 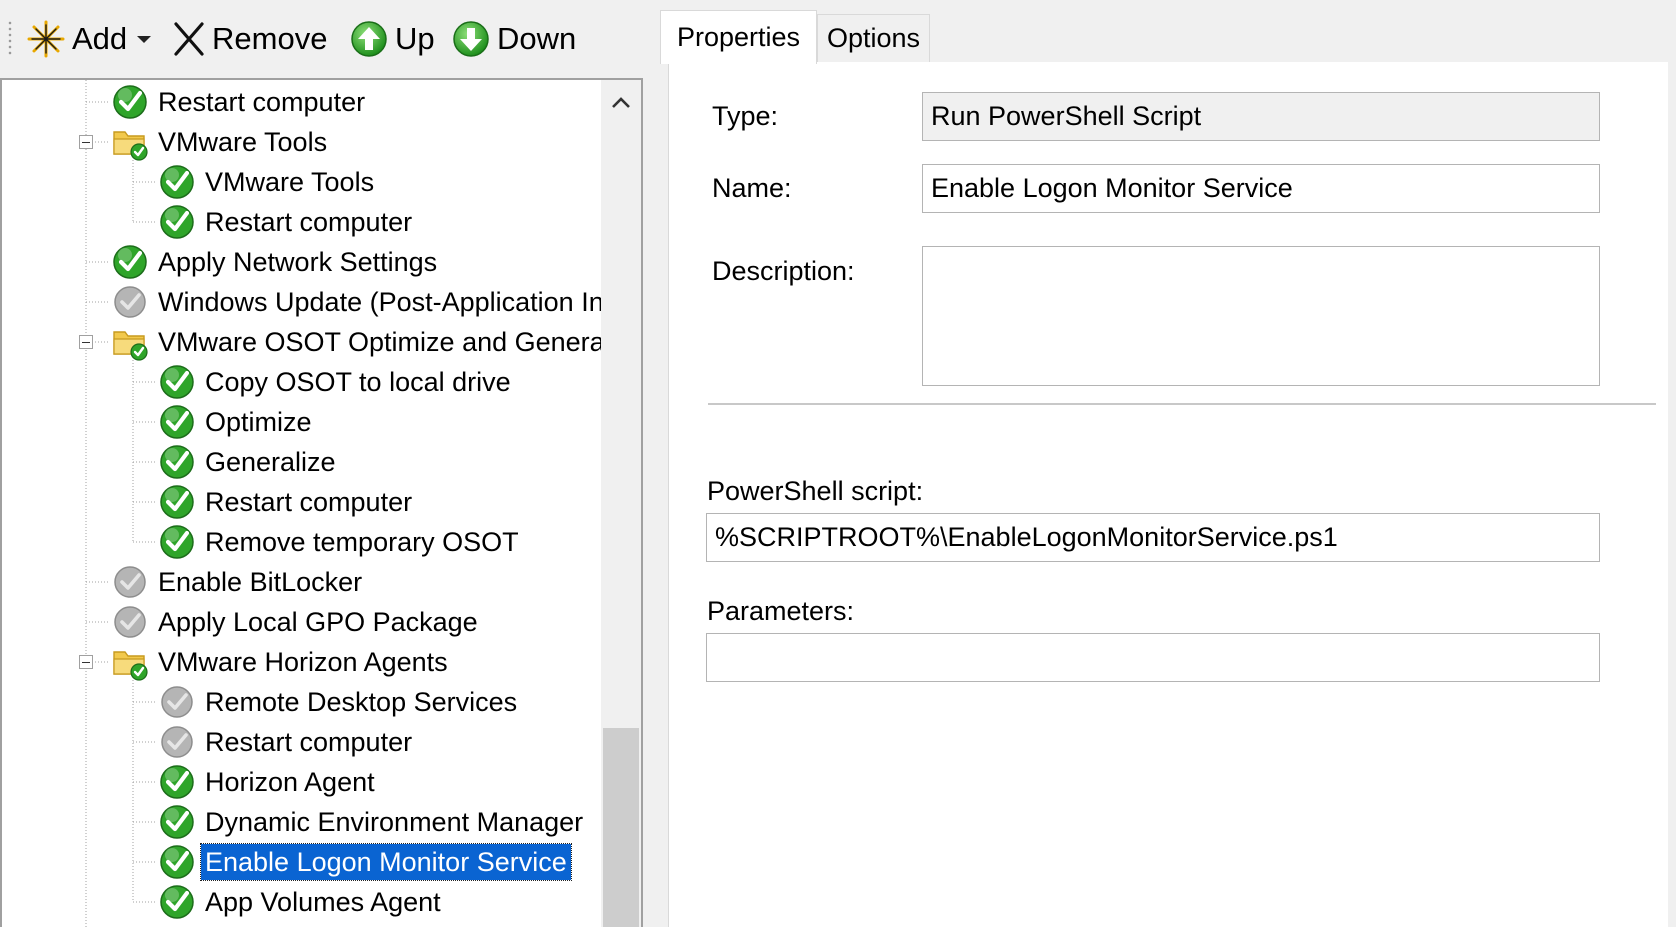 I want to click on arrow-up-icon, so click(x=369, y=39).